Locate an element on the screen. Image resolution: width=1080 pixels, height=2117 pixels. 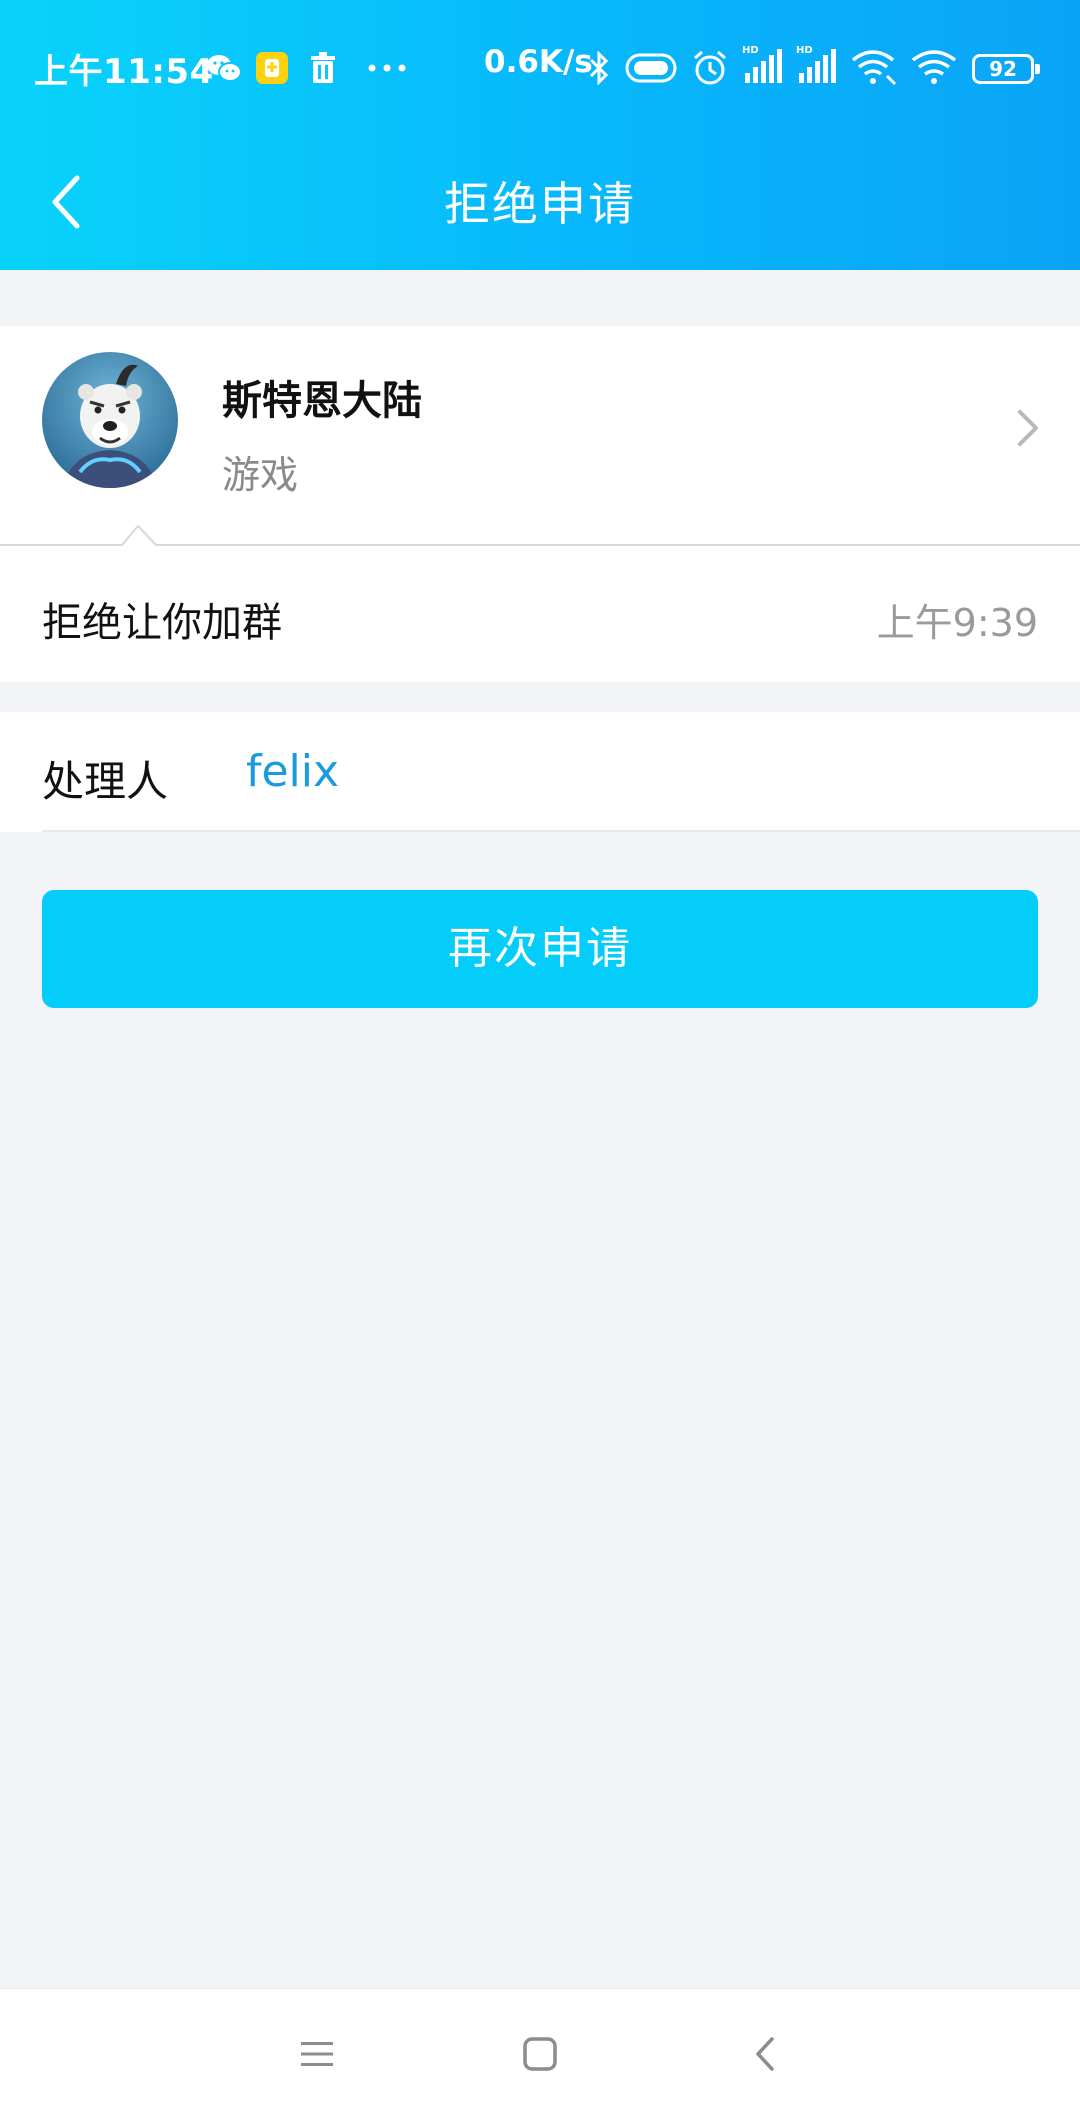
wifi-assist-icon is located at coordinates (875, 68).